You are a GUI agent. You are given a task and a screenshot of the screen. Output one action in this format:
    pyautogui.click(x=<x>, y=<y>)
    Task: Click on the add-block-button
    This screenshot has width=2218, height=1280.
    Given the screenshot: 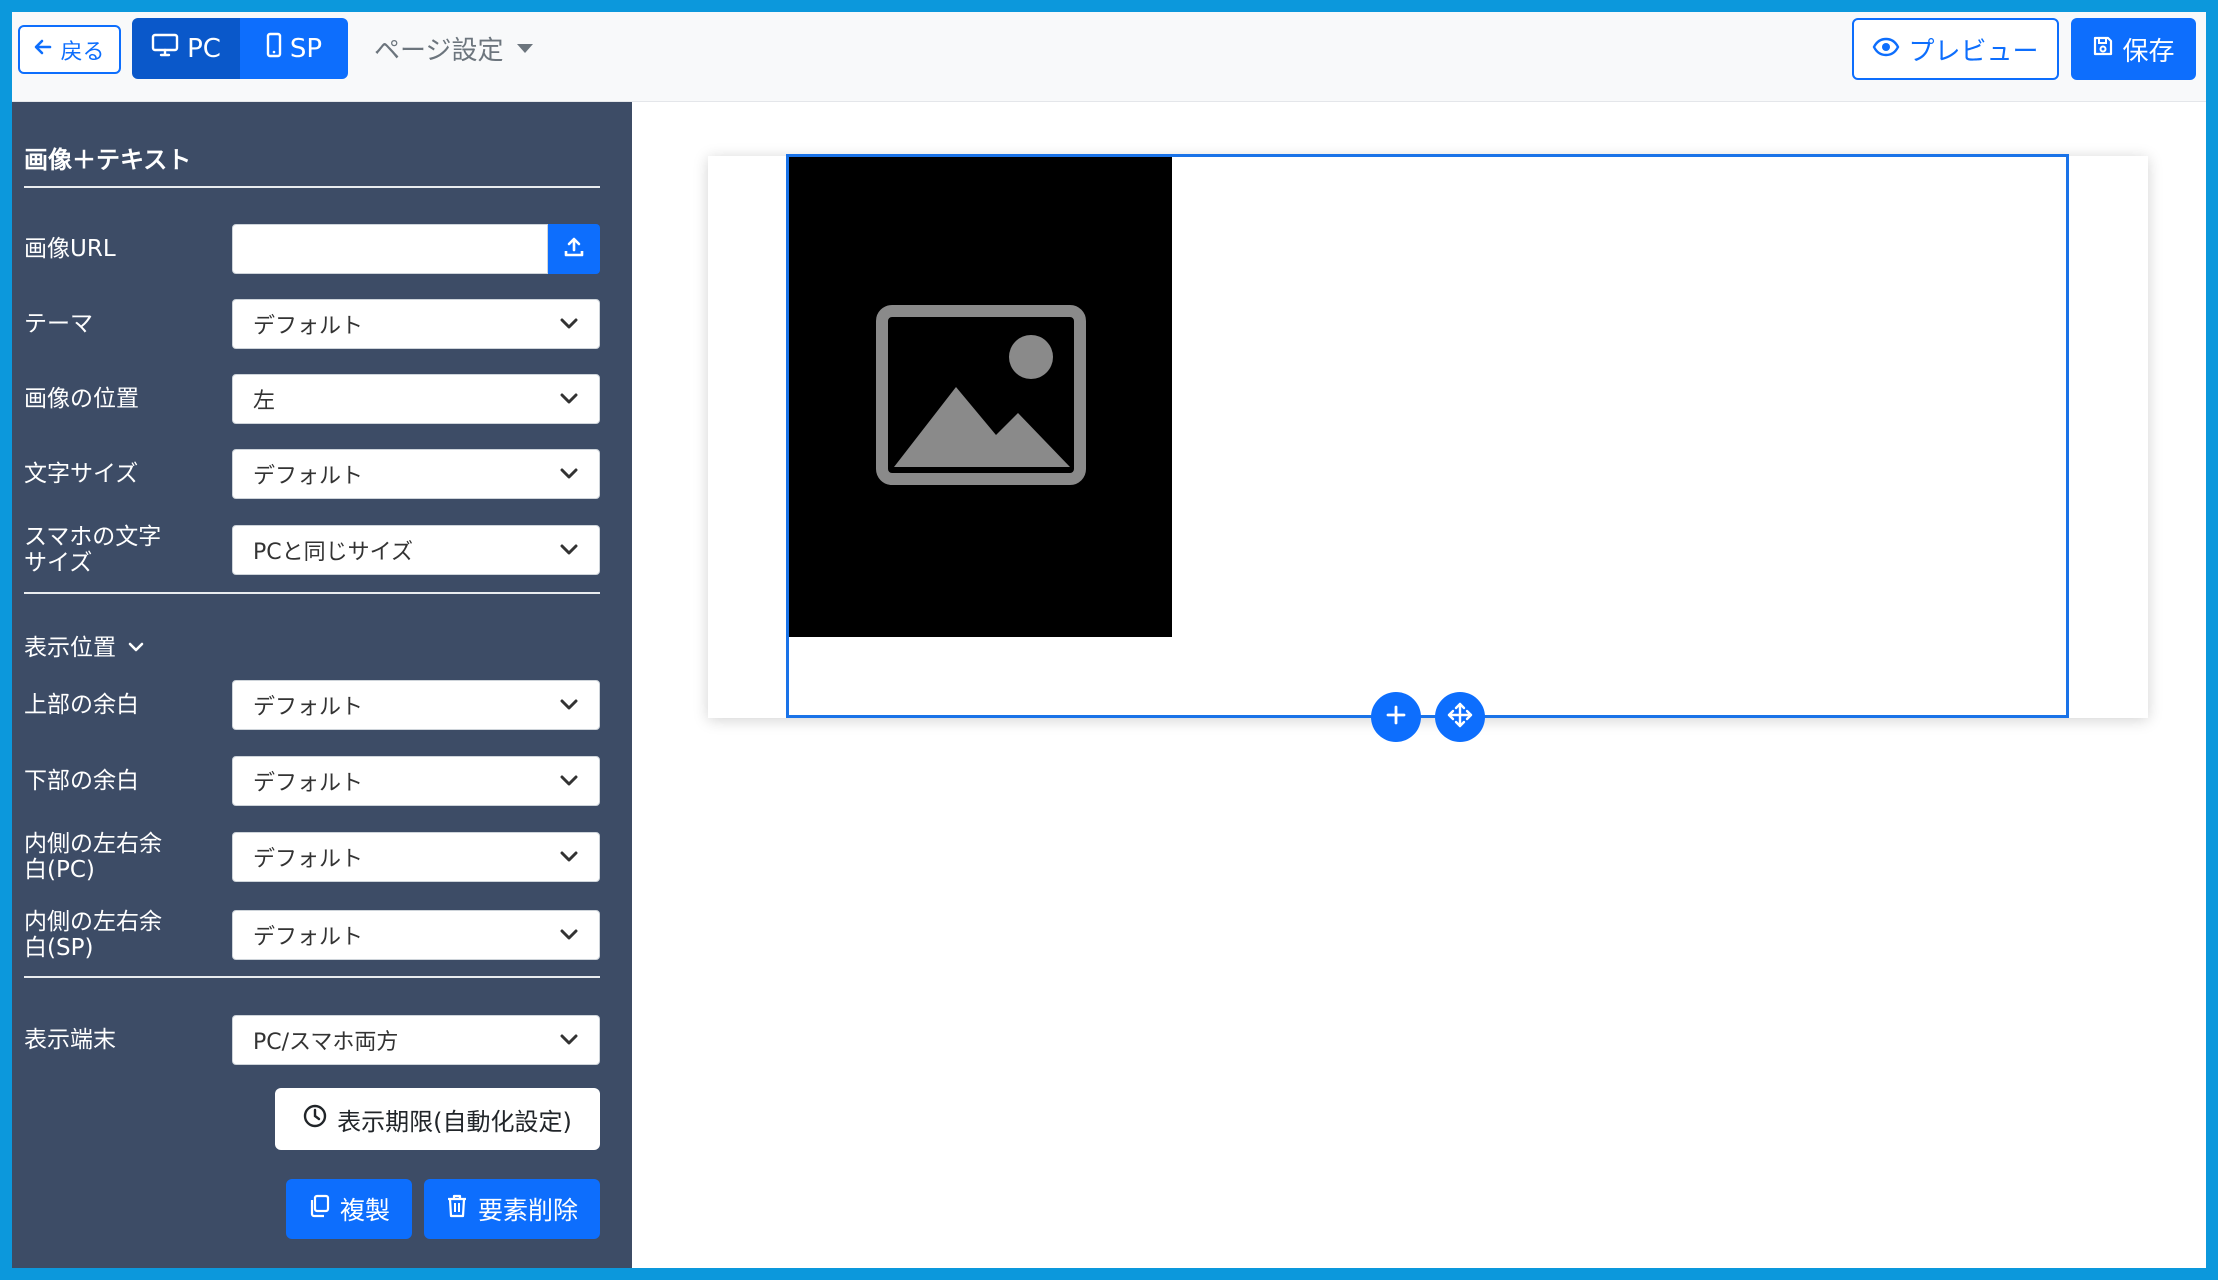 What is the action you would take?
    pyautogui.click(x=1396, y=717)
    